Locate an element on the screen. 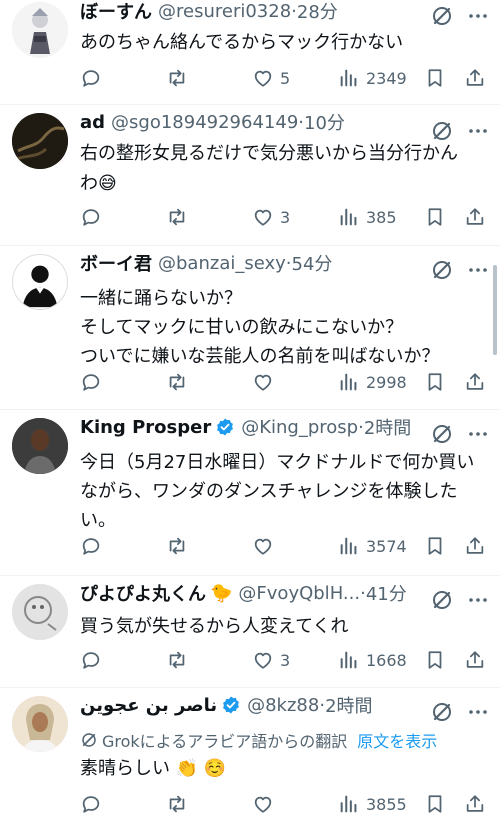  views-button: 1668 is located at coordinates (372, 660).